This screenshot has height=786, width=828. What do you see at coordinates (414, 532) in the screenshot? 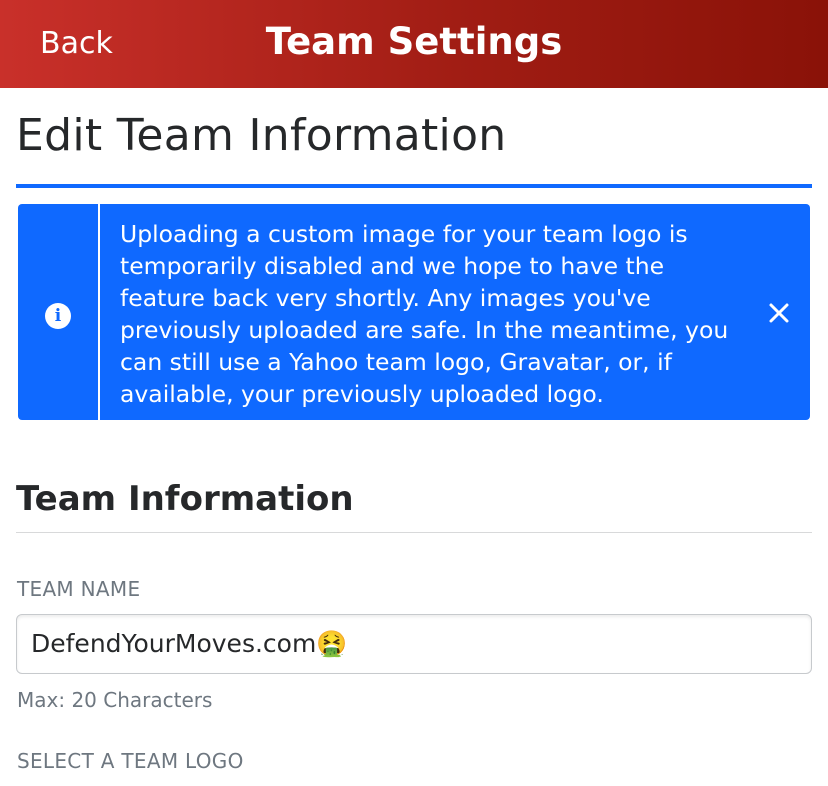
I see `section-divider` at bounding box center [414, 532].